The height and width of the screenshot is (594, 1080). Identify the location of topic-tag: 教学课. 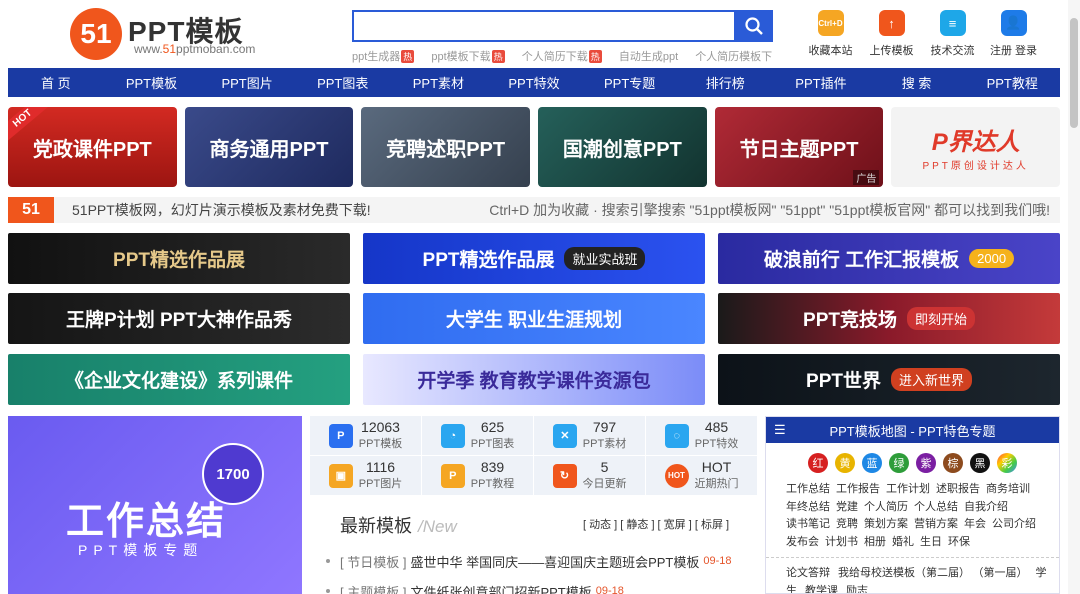
(821, 589).